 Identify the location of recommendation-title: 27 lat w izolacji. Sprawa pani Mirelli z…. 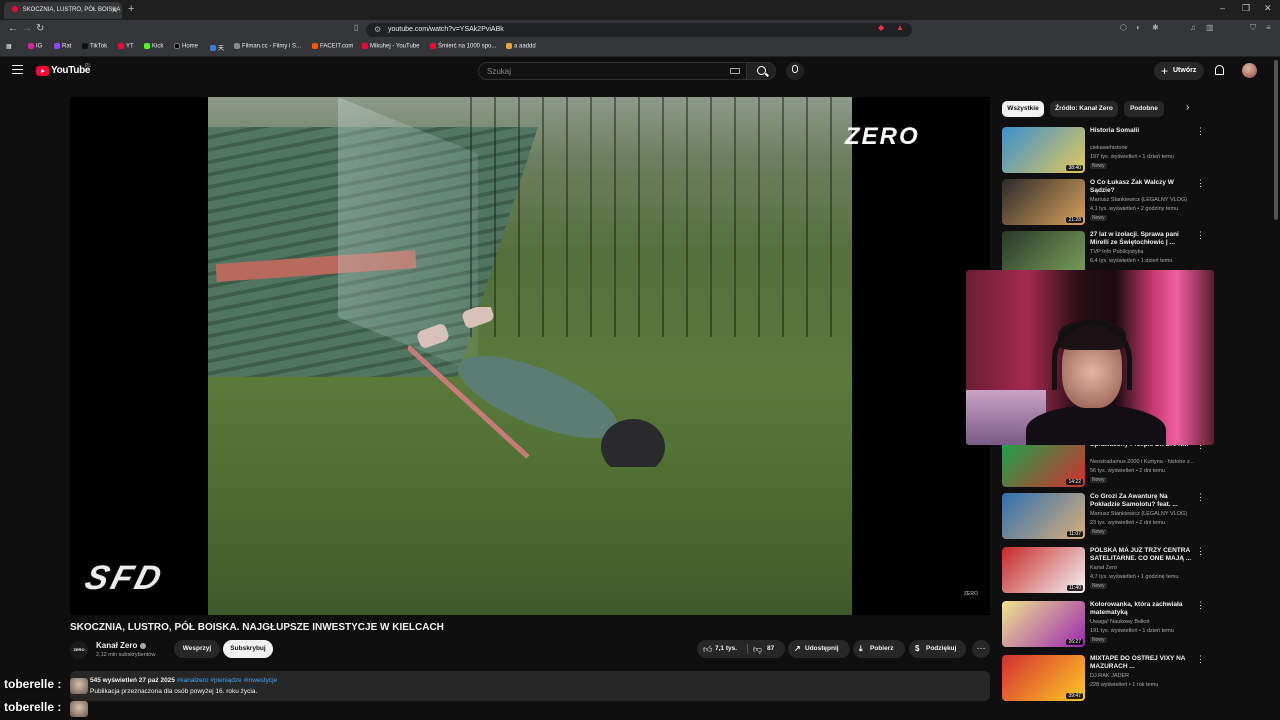
(1142, 239).